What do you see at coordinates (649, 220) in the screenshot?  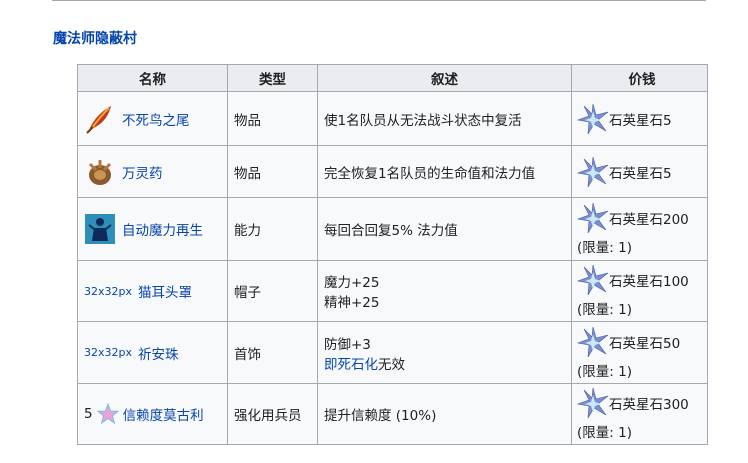 I see `price-text: 石英星石200` at bounding box center [649, 220].